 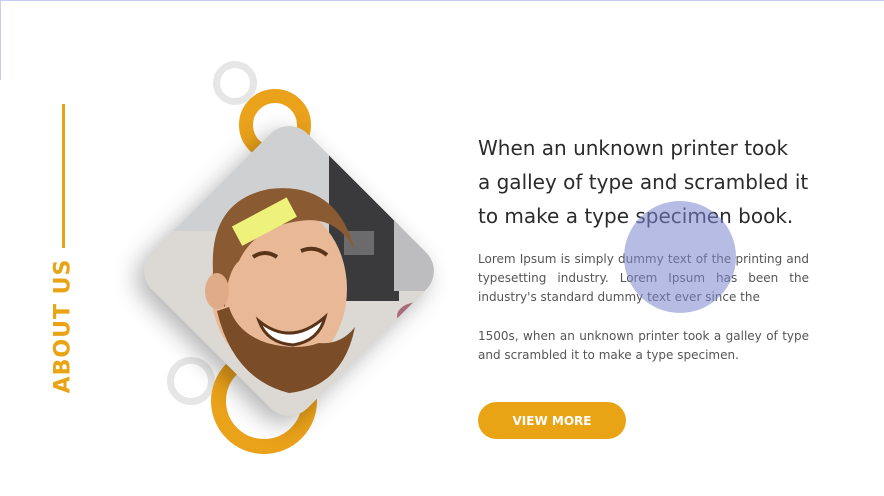 What do you see at coordinates (633, 148) in the screenshot?
I see `headline-line-1: When an unknown printer took` at bounding box center [633, 148].